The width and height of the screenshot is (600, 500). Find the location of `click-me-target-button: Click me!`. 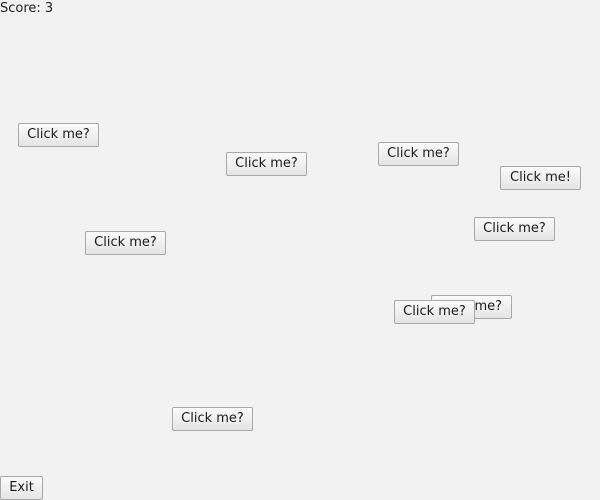

click-me-target-button: Click me! is located at coordinates (540, 178).